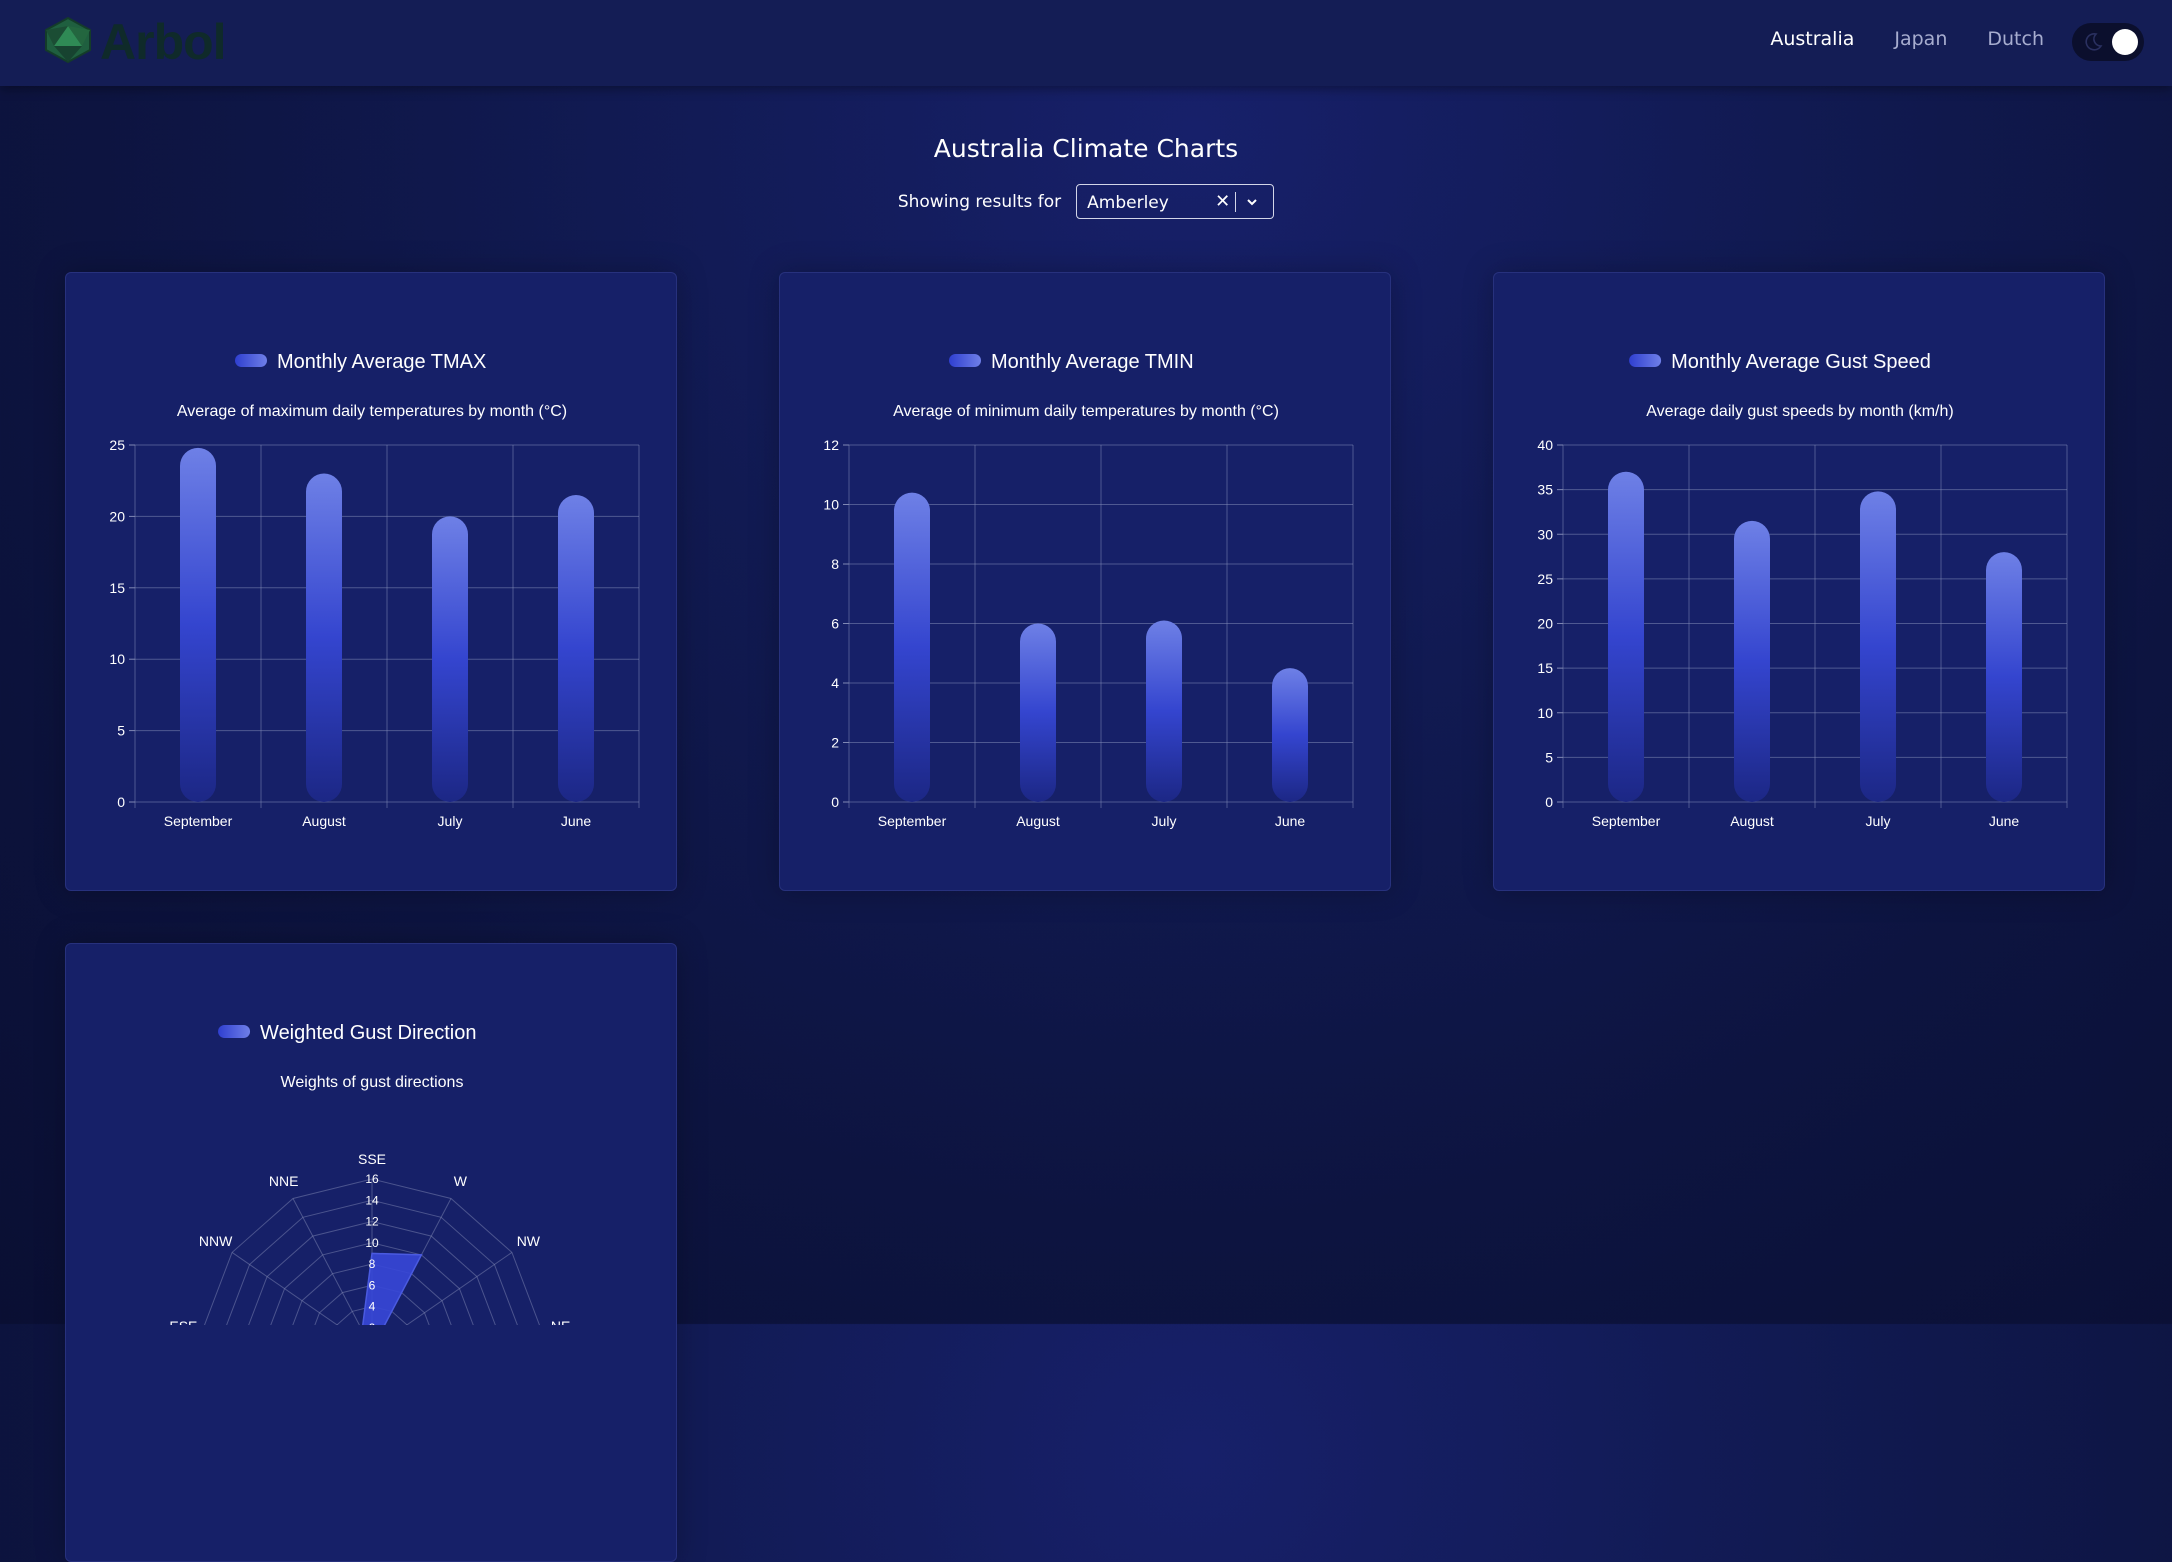 The image size is (2172, 1562). What do you see at coordinates (326, 1261) in the screenshot?
I see `radar-spoke` at bounding box center [326, 1261].